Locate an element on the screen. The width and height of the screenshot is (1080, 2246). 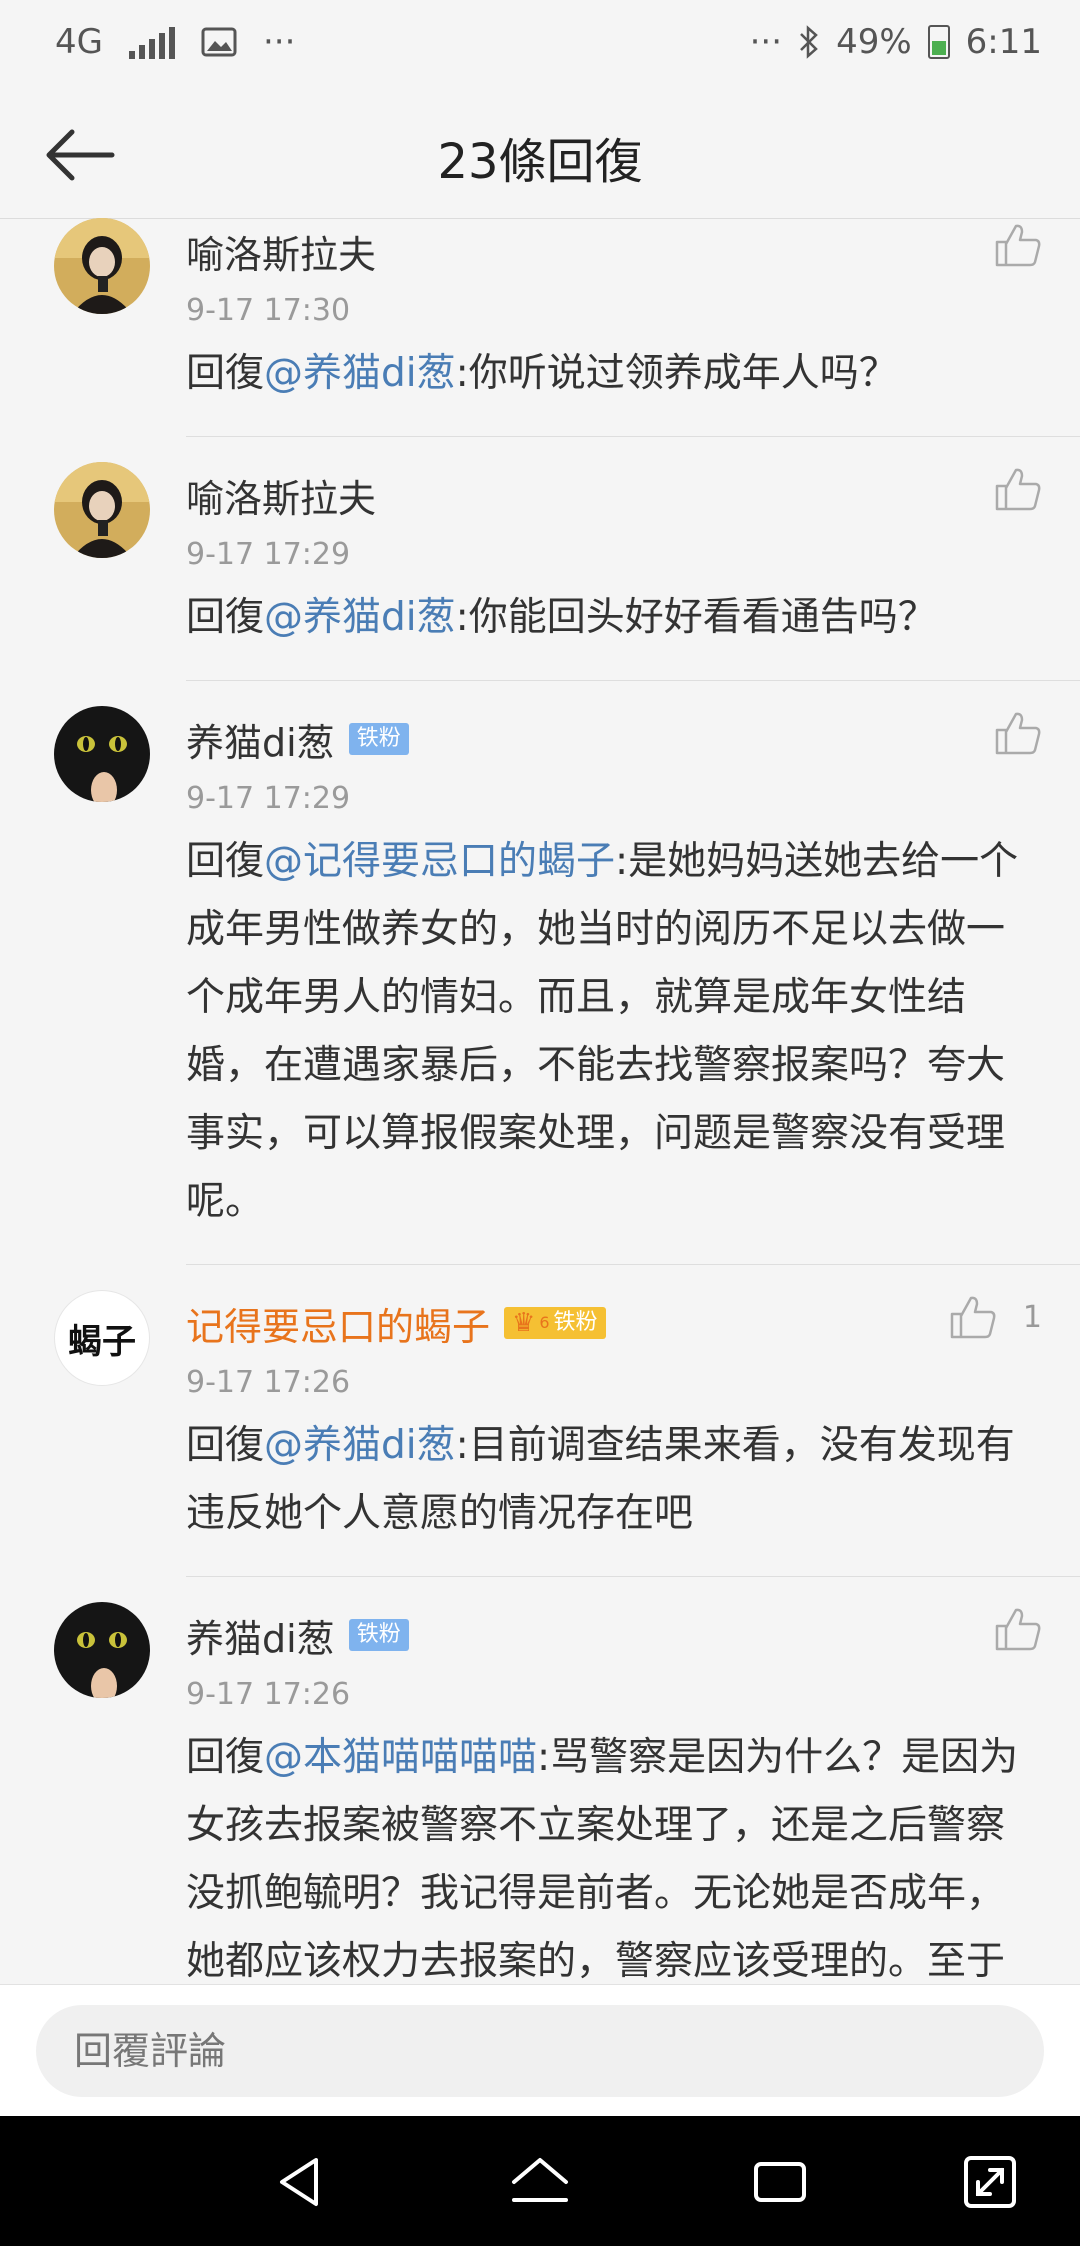
clock: 6:11 is located at coordinates (1003, 42).